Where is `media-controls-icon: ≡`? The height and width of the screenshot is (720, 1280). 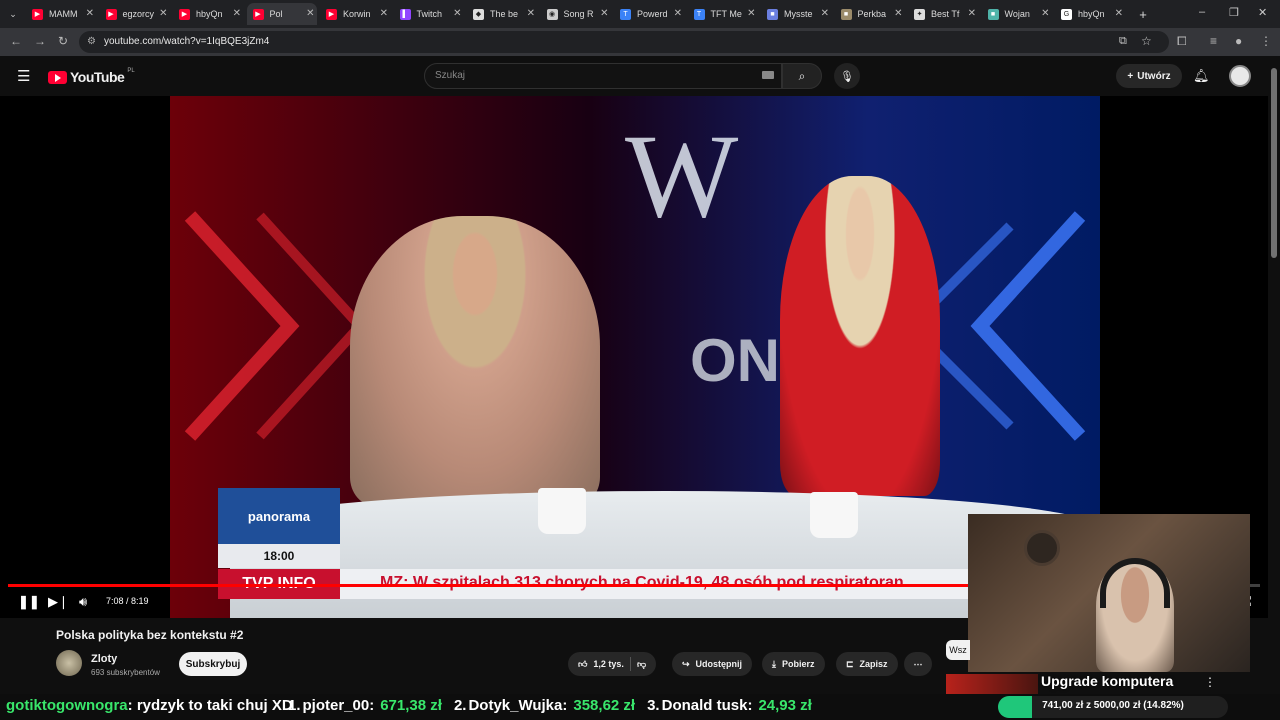
media-controls-icon: ≡ is located at coordinates (1213, 41).